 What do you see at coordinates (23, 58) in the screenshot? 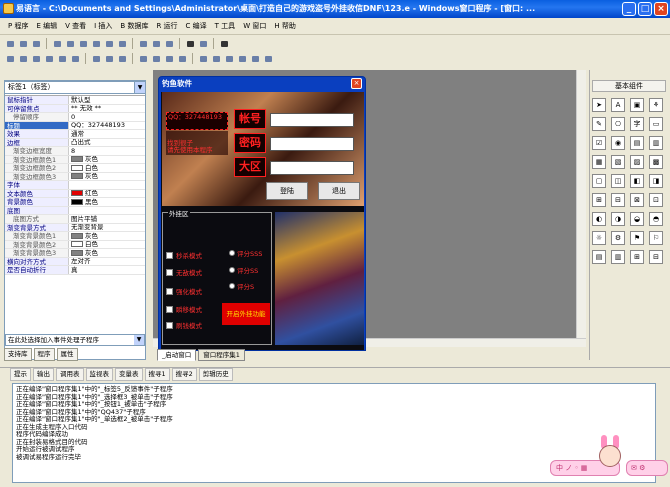
I see `align-center-icon` at bounding box center [23, 58].